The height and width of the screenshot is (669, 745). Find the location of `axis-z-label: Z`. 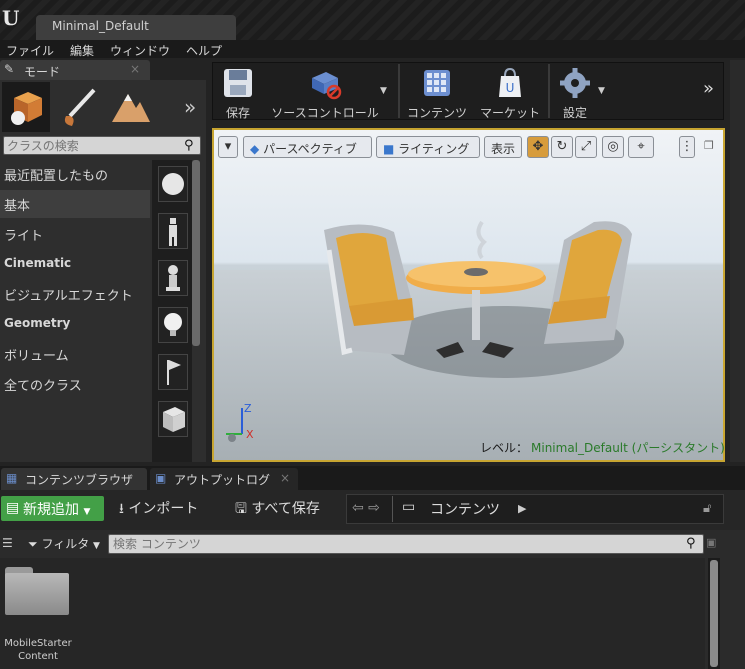

axis-z-label: Z is located at coordinates (248, 408).